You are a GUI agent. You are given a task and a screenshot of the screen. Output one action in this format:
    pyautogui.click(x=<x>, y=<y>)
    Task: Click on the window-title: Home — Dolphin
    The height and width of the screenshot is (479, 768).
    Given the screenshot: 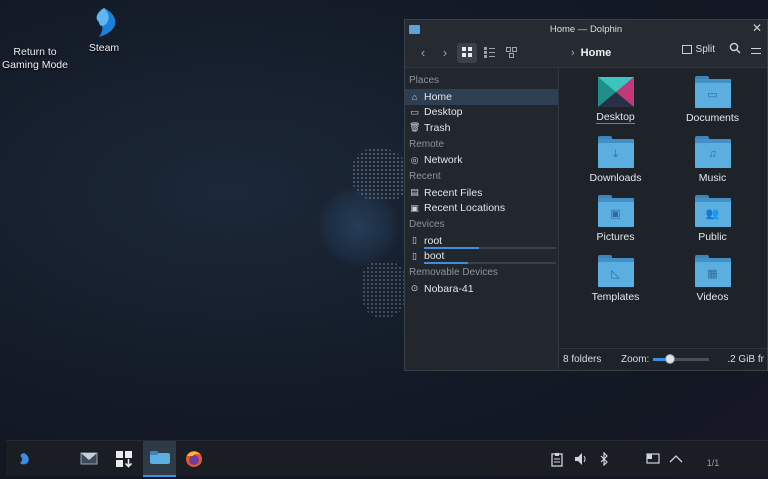 What is the action you would take?
    pyautogui.click(x=586, y=29)
    